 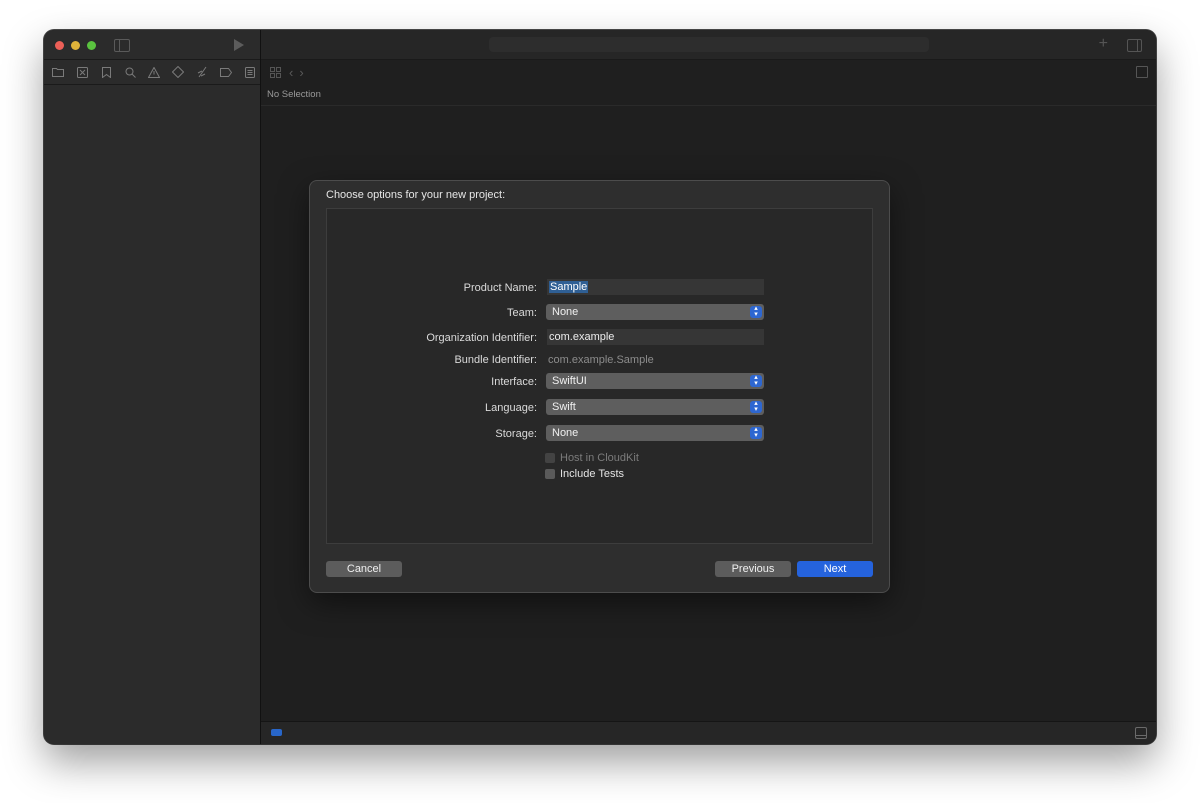 What do you see at coordinates (655, 433) in the screenshot?
I see `storage-popup: None ▴ ▾` at bounding box center [655, 433].